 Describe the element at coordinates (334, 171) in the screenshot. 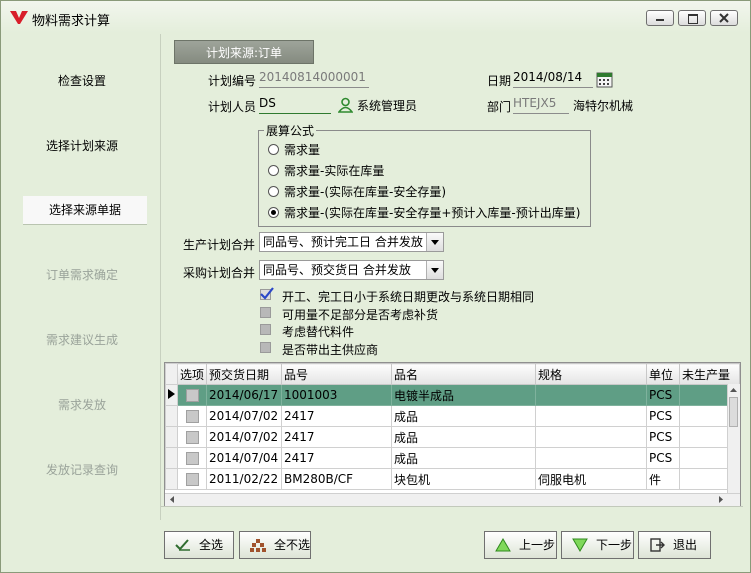

I see `formula-option-label: 需求量-实际在库量` at that location.